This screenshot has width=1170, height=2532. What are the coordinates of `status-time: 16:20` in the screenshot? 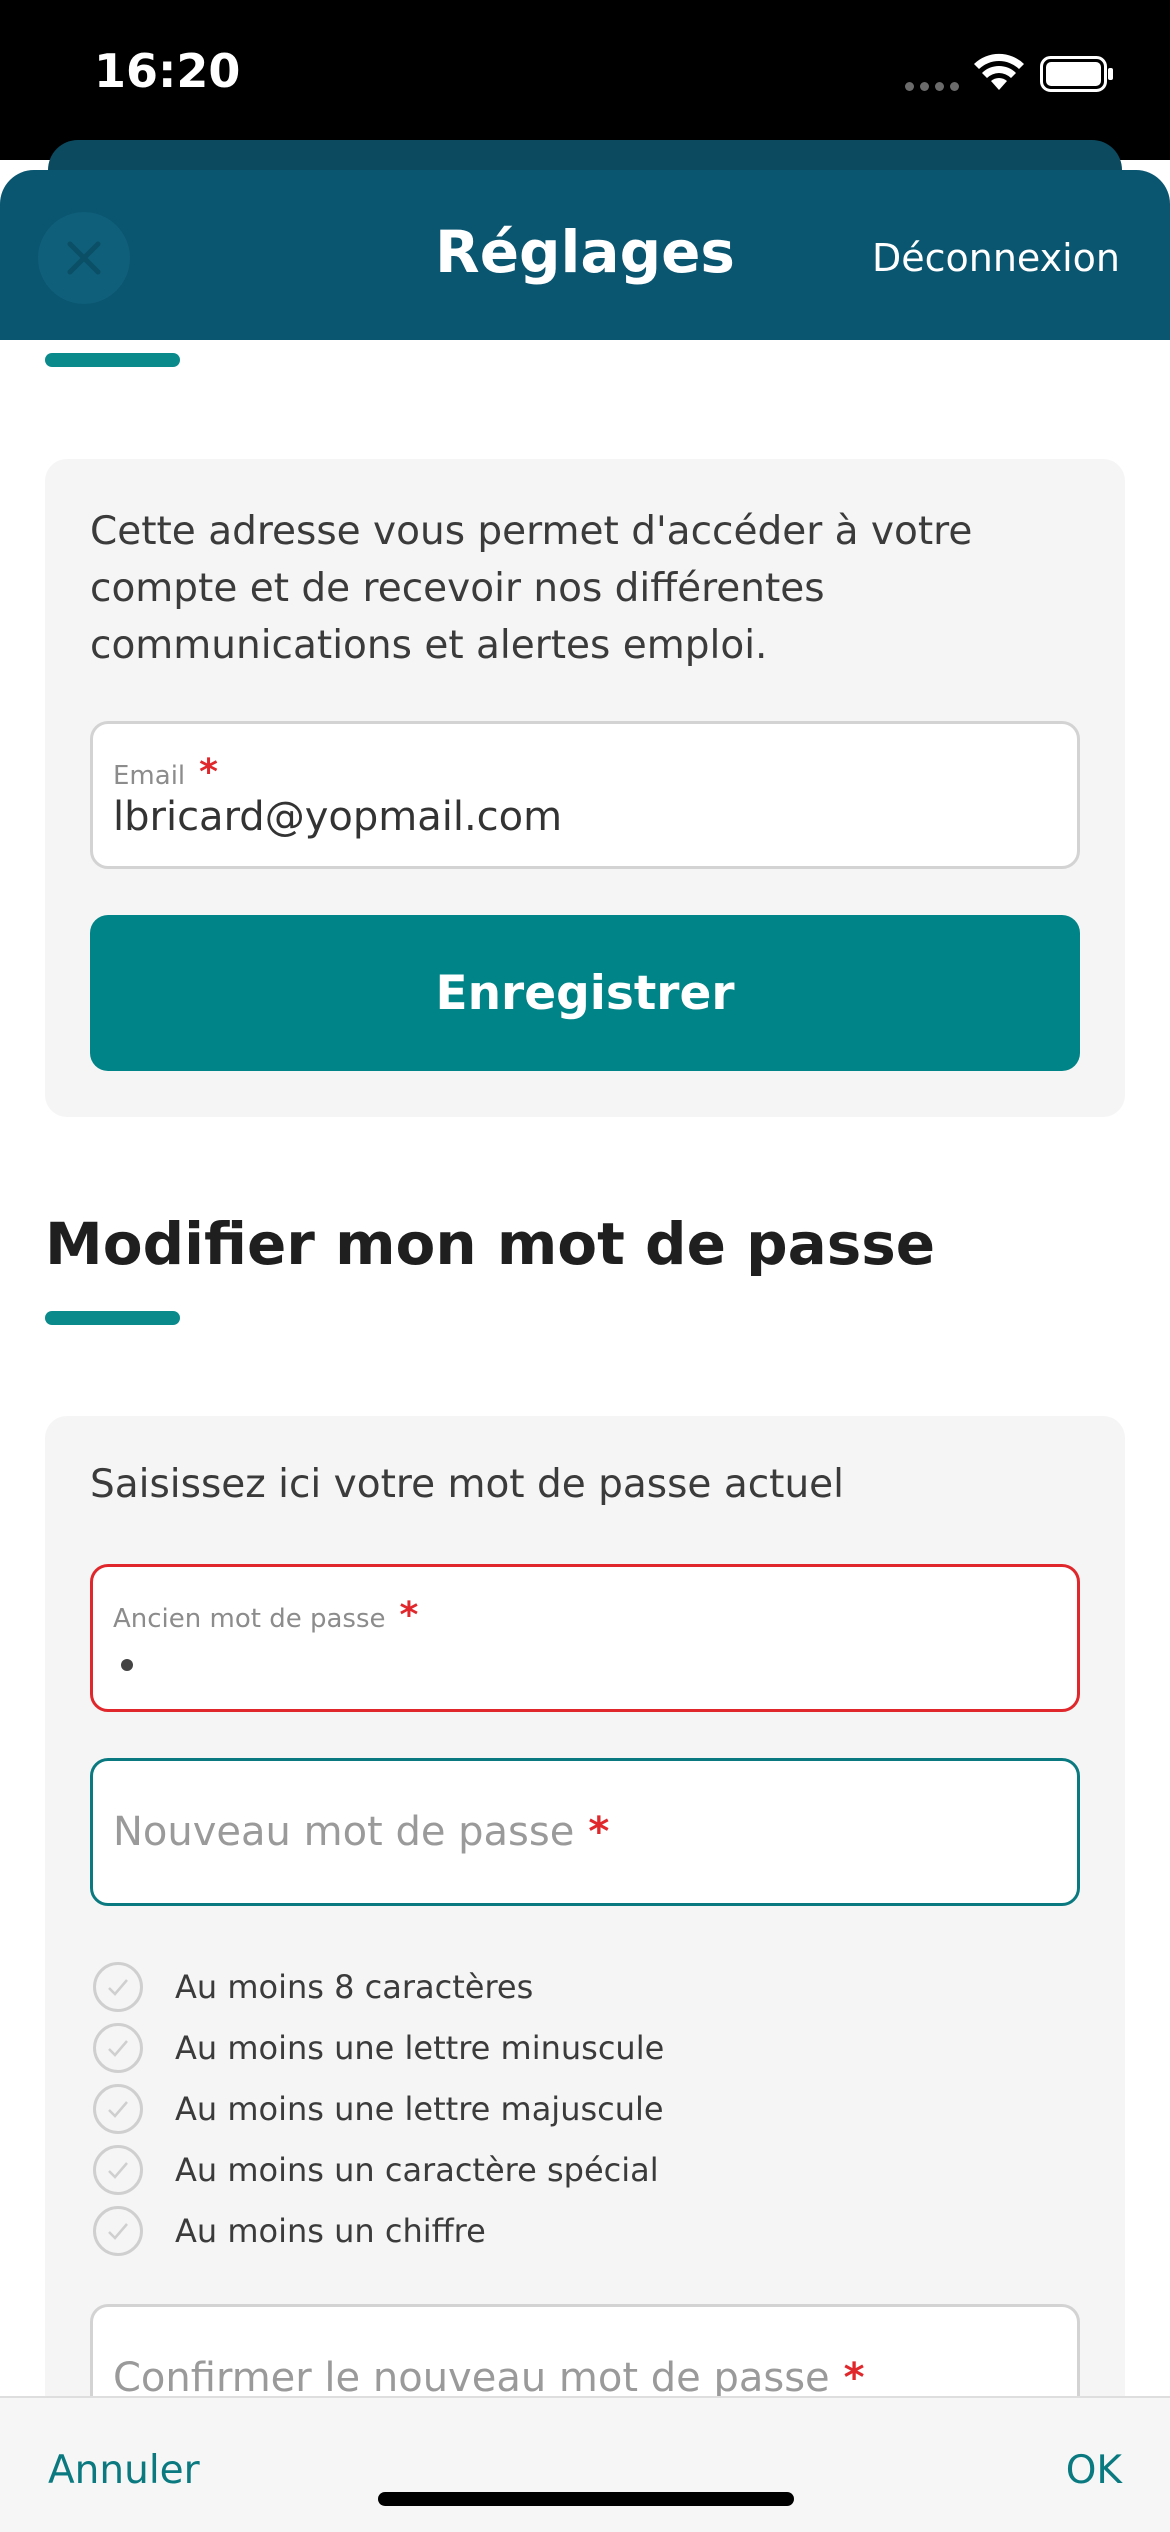 It's located at (167, 71).